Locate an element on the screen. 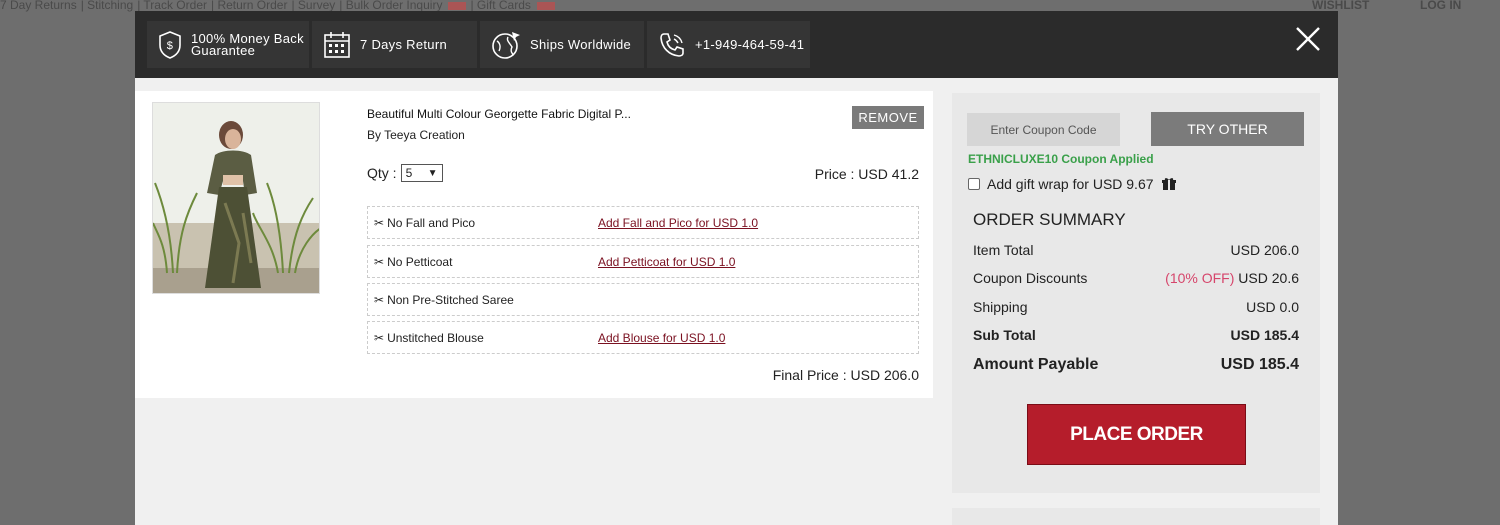 The width and height of the screenshot is (1500, 525). discount-percent: (10% OFF) is located at coordinates (1200, 278).